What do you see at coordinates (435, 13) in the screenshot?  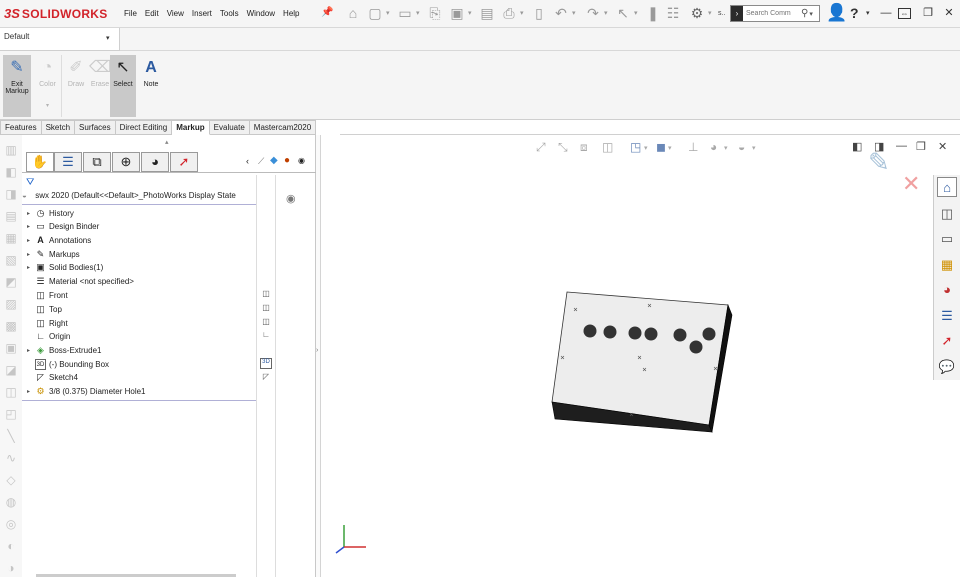 I see `open-recent-icon: ⎘` at bounding box center [435, 13].